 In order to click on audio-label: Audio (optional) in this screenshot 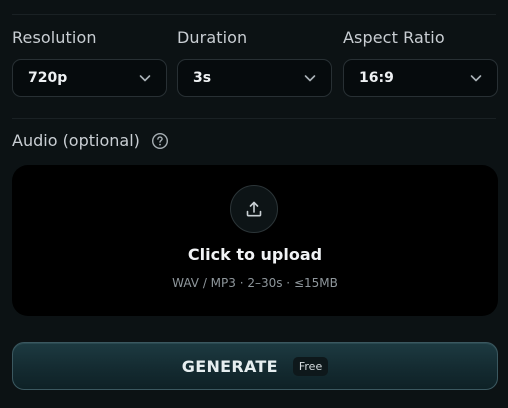, I will do `click(76, 140)`.